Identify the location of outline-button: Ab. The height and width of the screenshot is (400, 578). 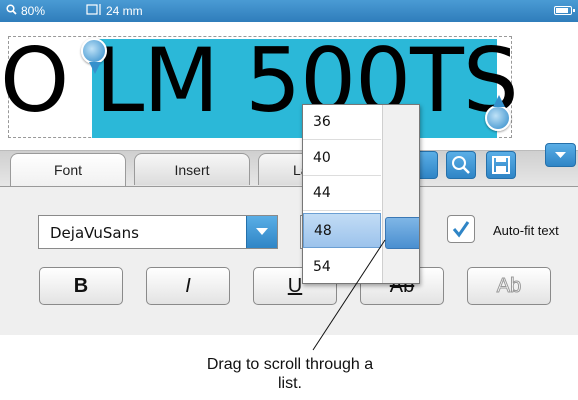
(509, 286).